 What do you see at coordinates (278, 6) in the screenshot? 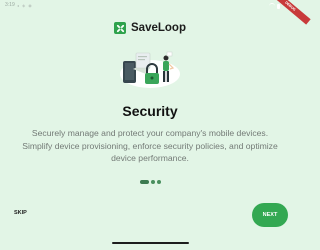
I see `battery-icon` at bounding box center [278, 6].